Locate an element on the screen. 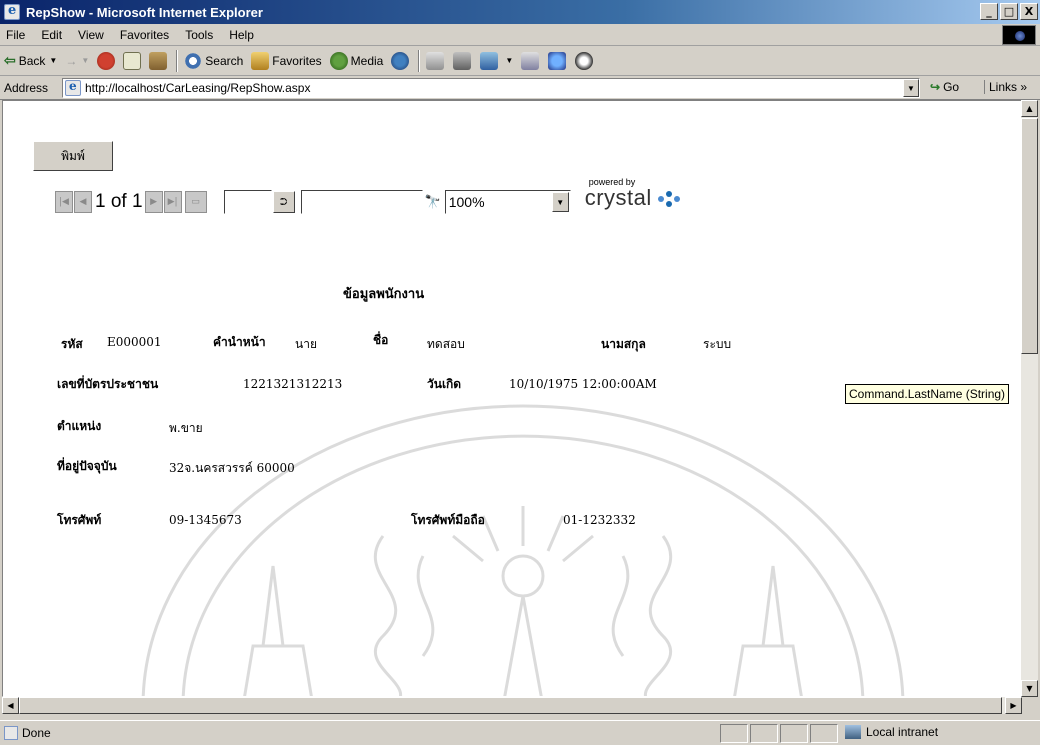 The image size is (1040, 745). field-tooltip: Command.LastName (String) is located at coordinates (927, 394).